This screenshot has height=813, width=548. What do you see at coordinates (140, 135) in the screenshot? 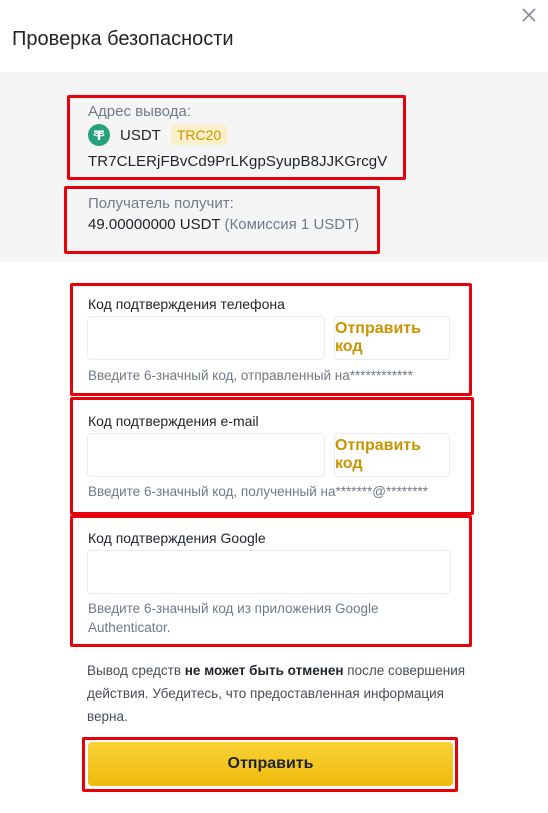
I see `asset-name: USDT` at bounding box center [140, 135].